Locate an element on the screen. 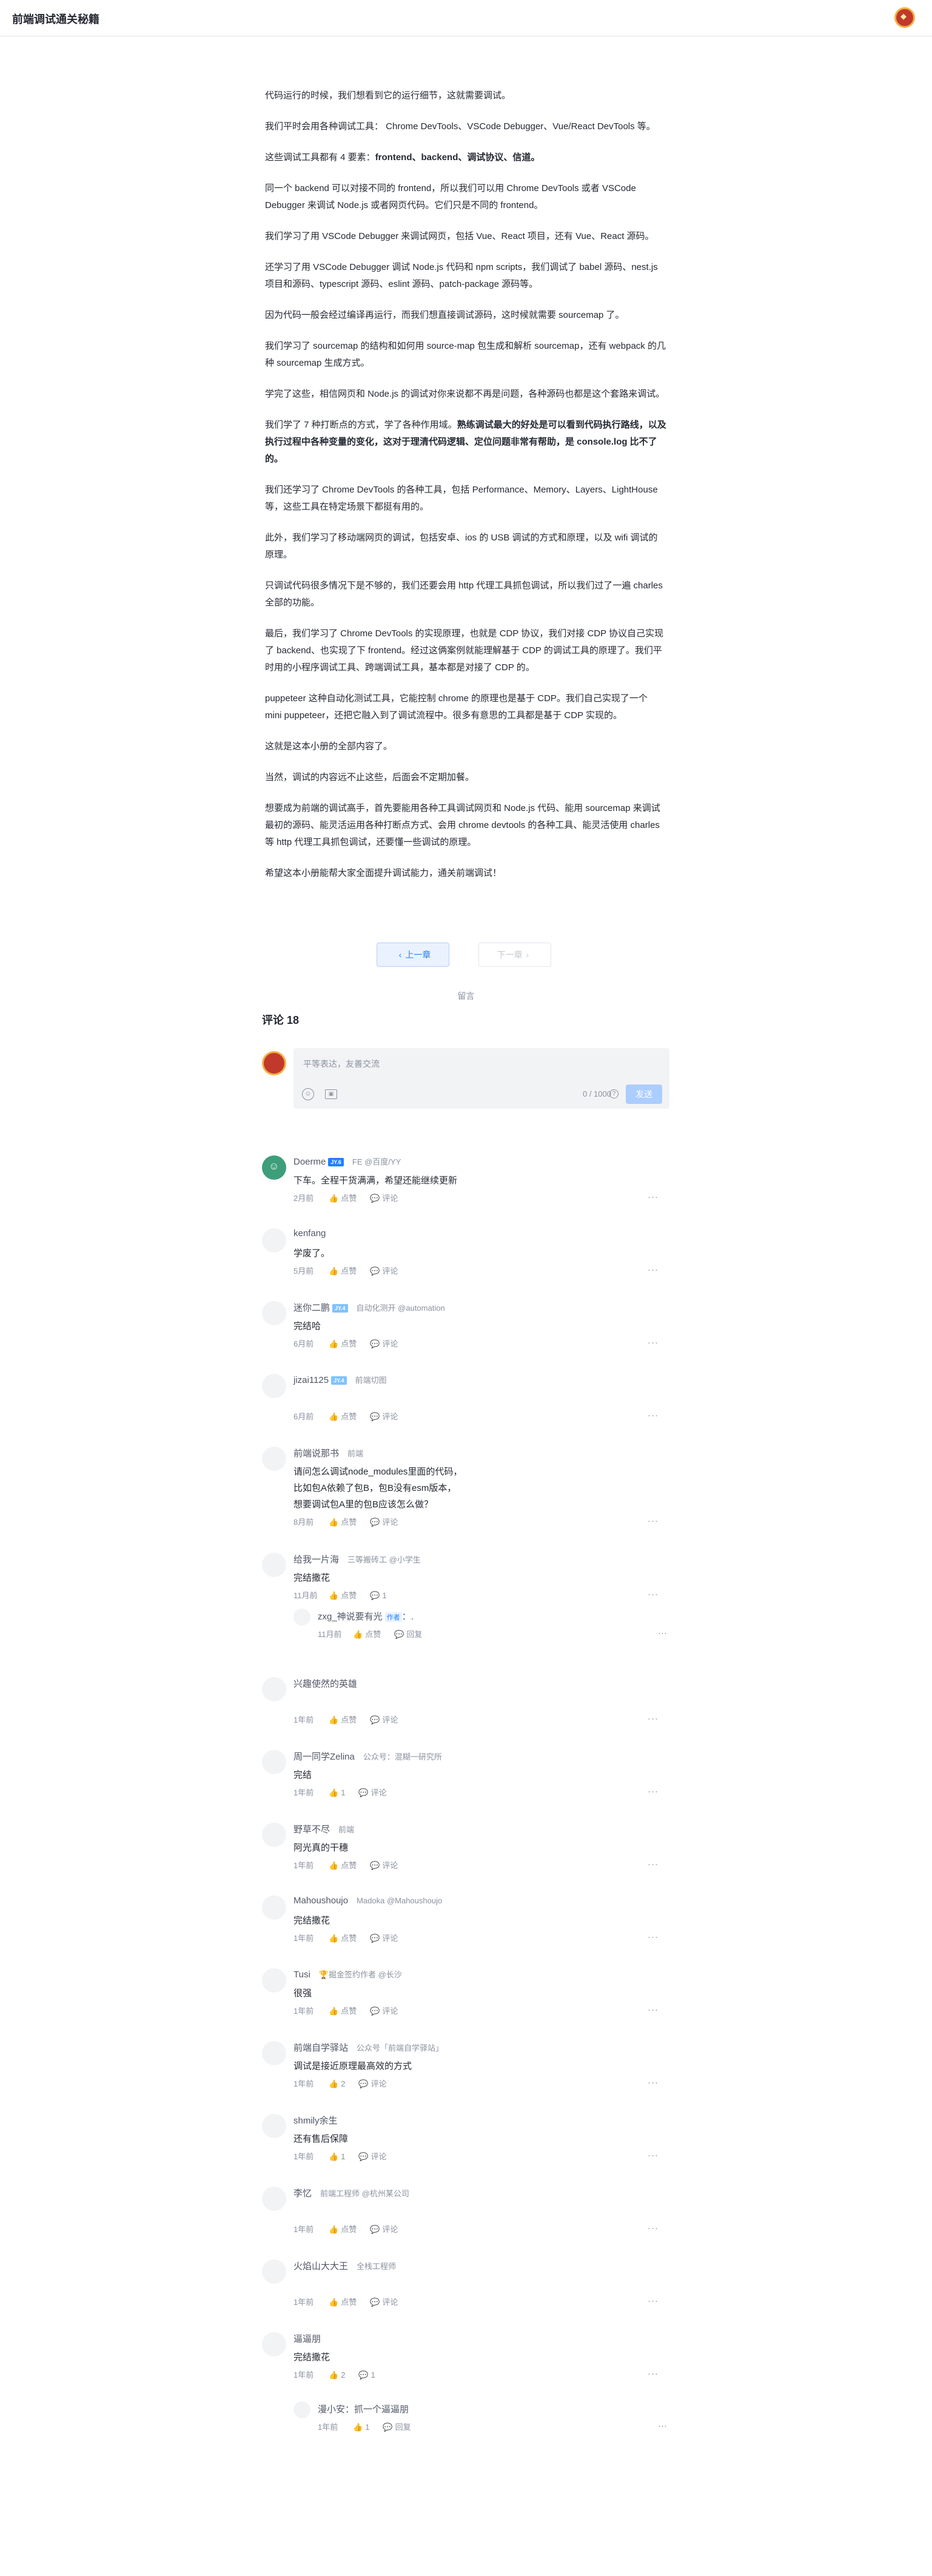 This screenshot has height=2576, width=932. comment-input: 平等表达，友善交流 is located at coordinates (342, 1064).